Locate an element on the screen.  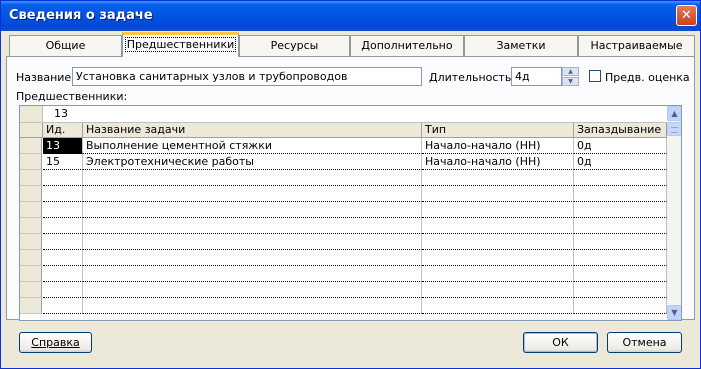
estimate-label: Предв. оценка is located at coordinates (647, 77).